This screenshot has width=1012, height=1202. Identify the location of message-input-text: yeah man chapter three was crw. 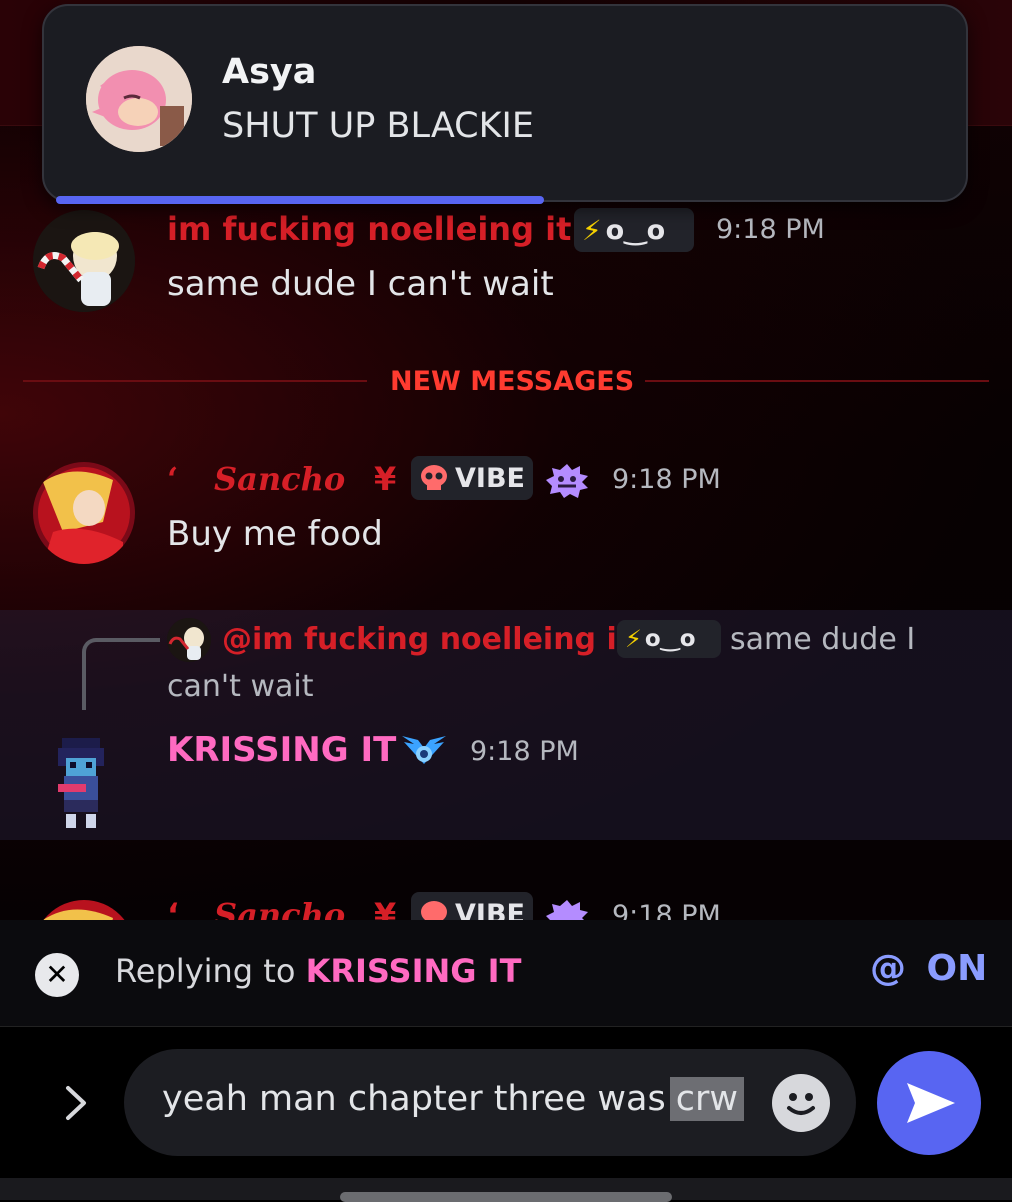
(453, 1099).